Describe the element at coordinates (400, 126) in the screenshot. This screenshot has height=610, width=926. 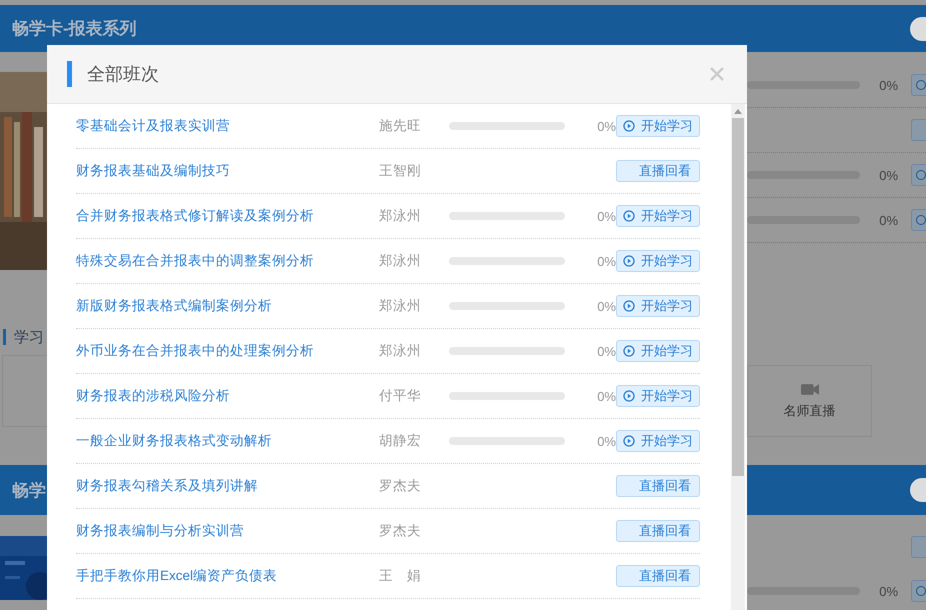
I see `teacher-name: 施先旺` at that location.